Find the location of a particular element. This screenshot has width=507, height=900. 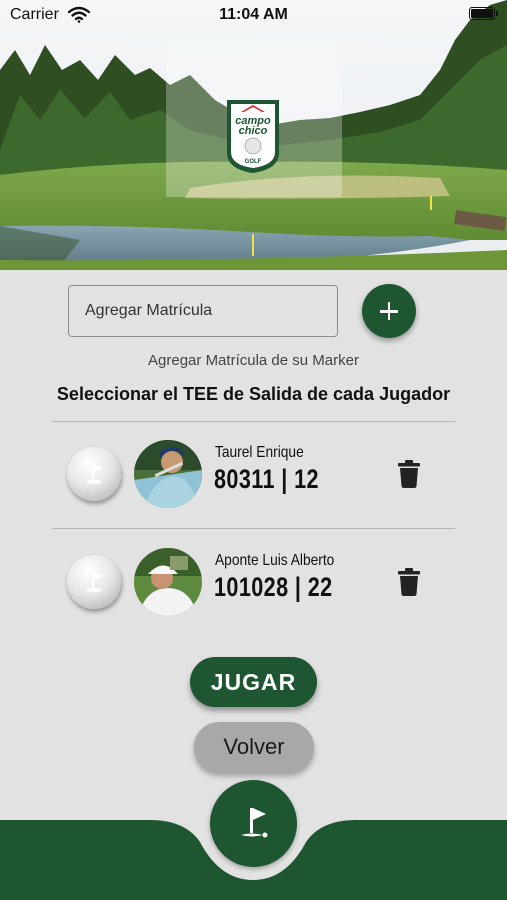

add-plate-button is located at coordinates (389, 311).